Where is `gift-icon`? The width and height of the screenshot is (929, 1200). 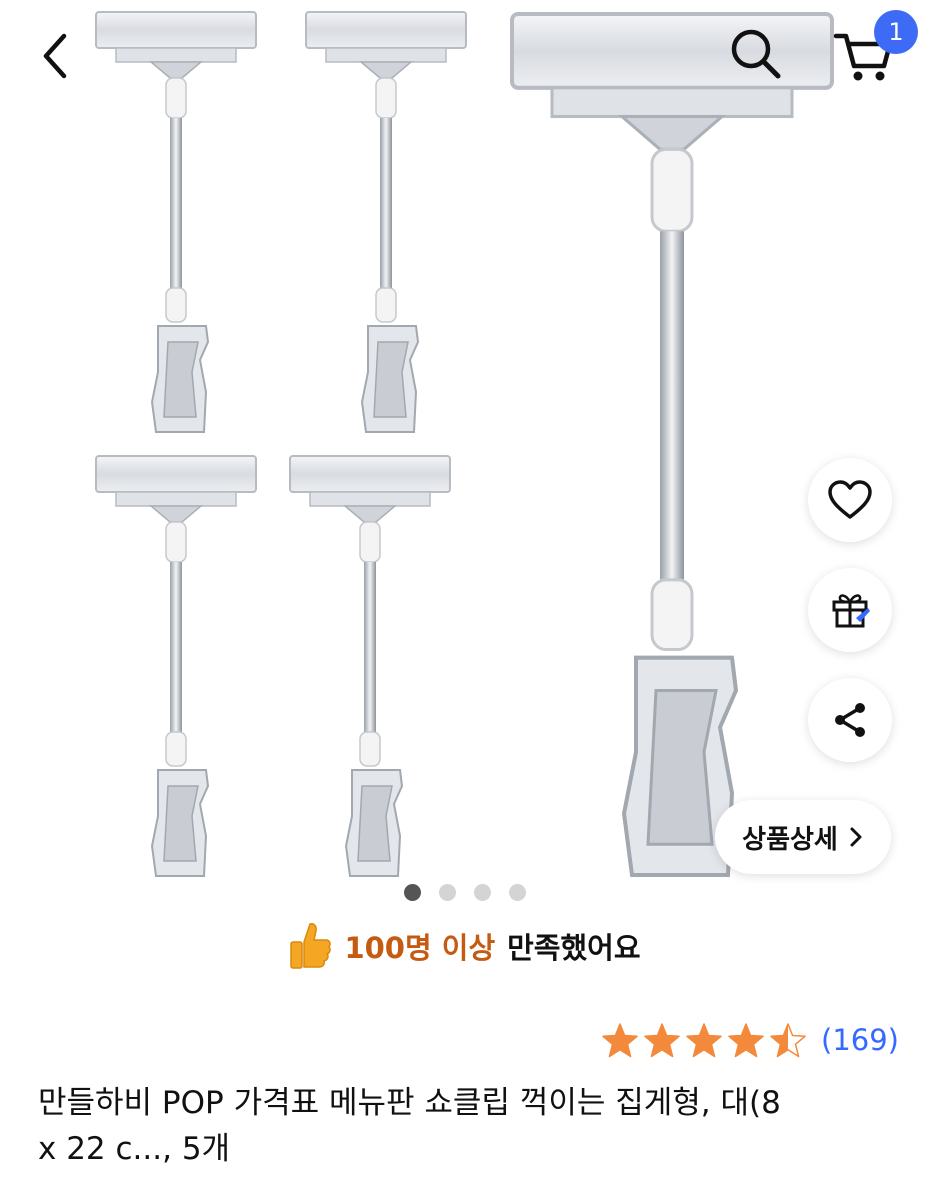 gift-icon is located at coordinates (851, 611).